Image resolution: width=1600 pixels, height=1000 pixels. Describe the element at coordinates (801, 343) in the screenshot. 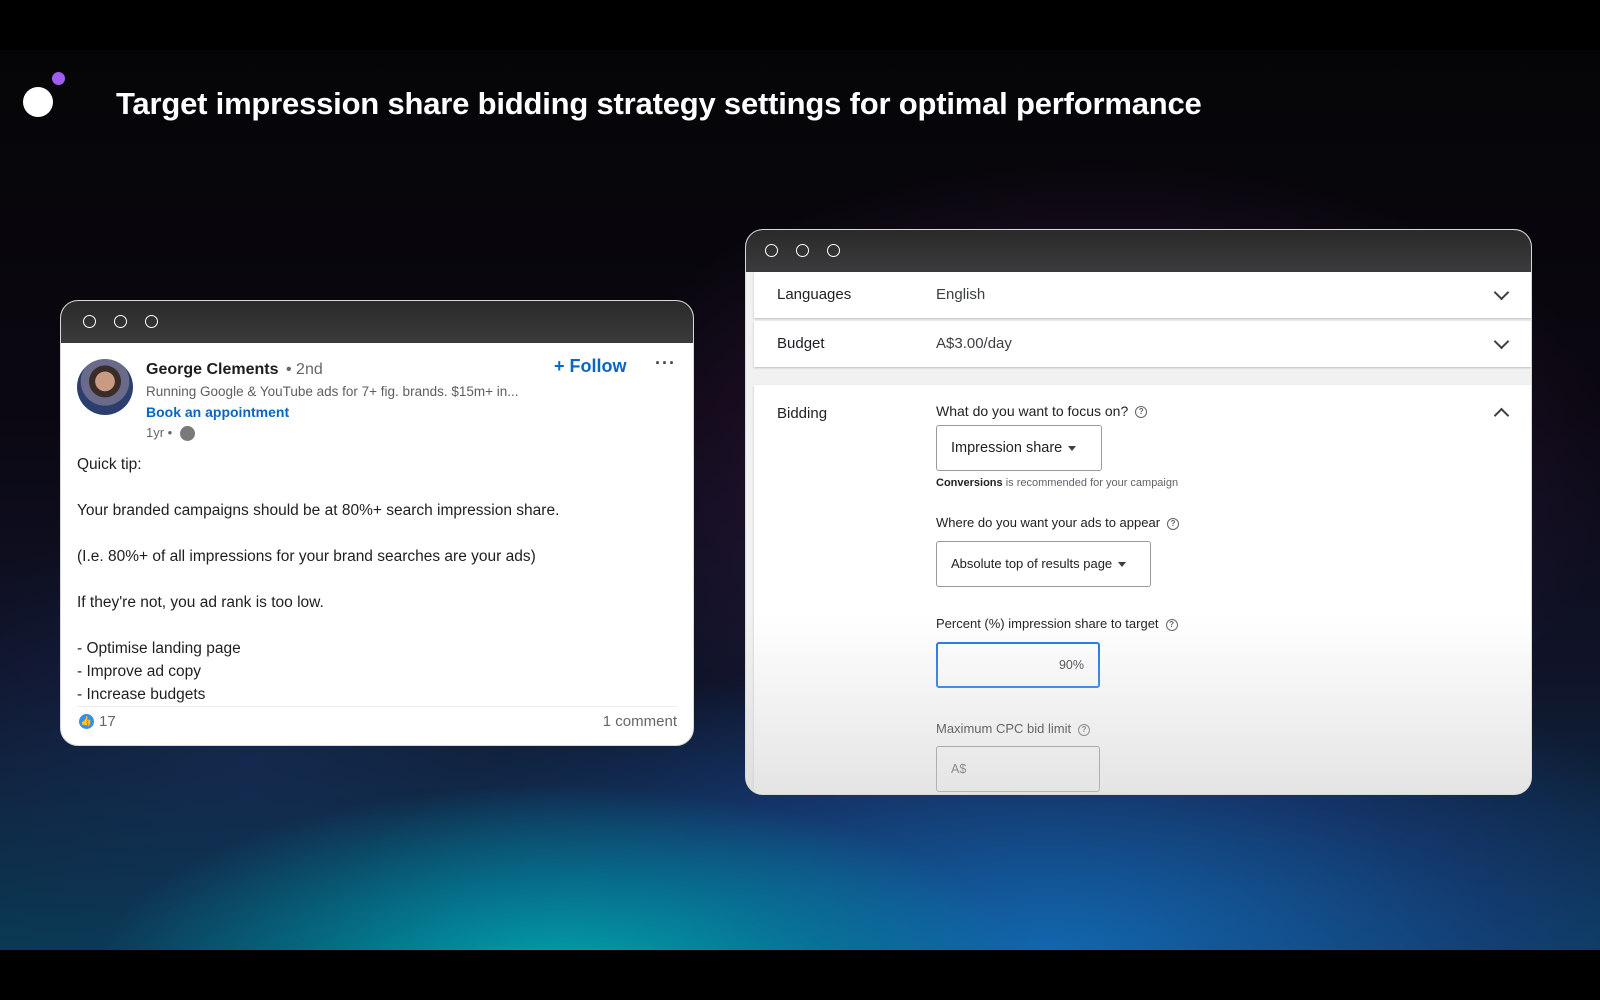

I see `budget-label: Budget` at that location.